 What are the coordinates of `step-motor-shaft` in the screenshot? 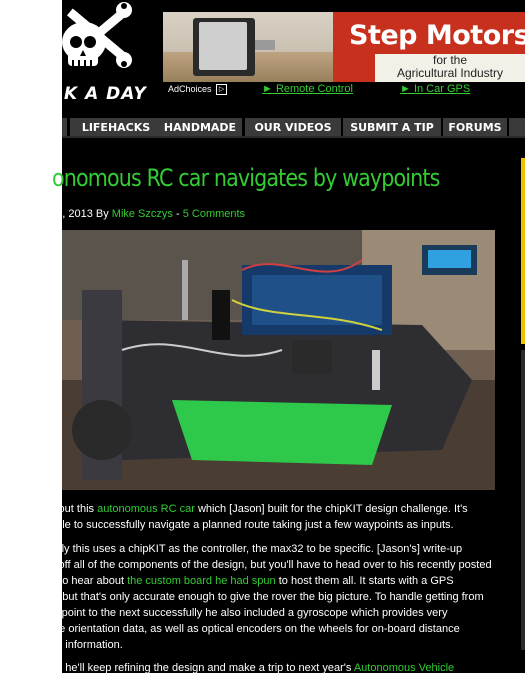 It's located at (265, 45).